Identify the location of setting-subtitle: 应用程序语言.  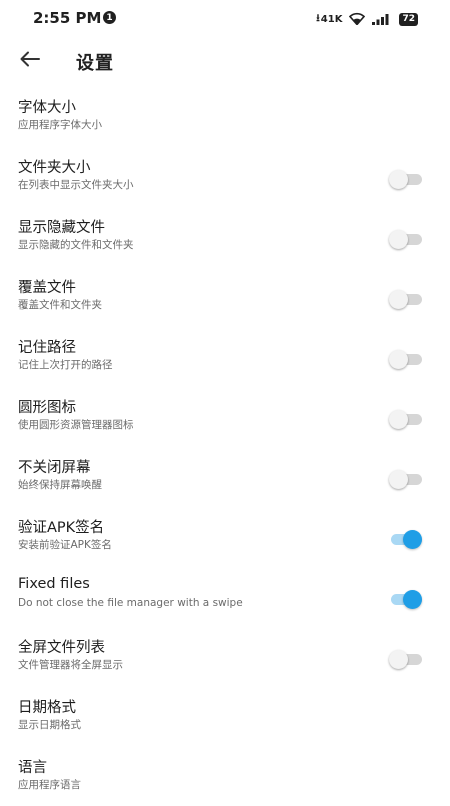
(49, 785).